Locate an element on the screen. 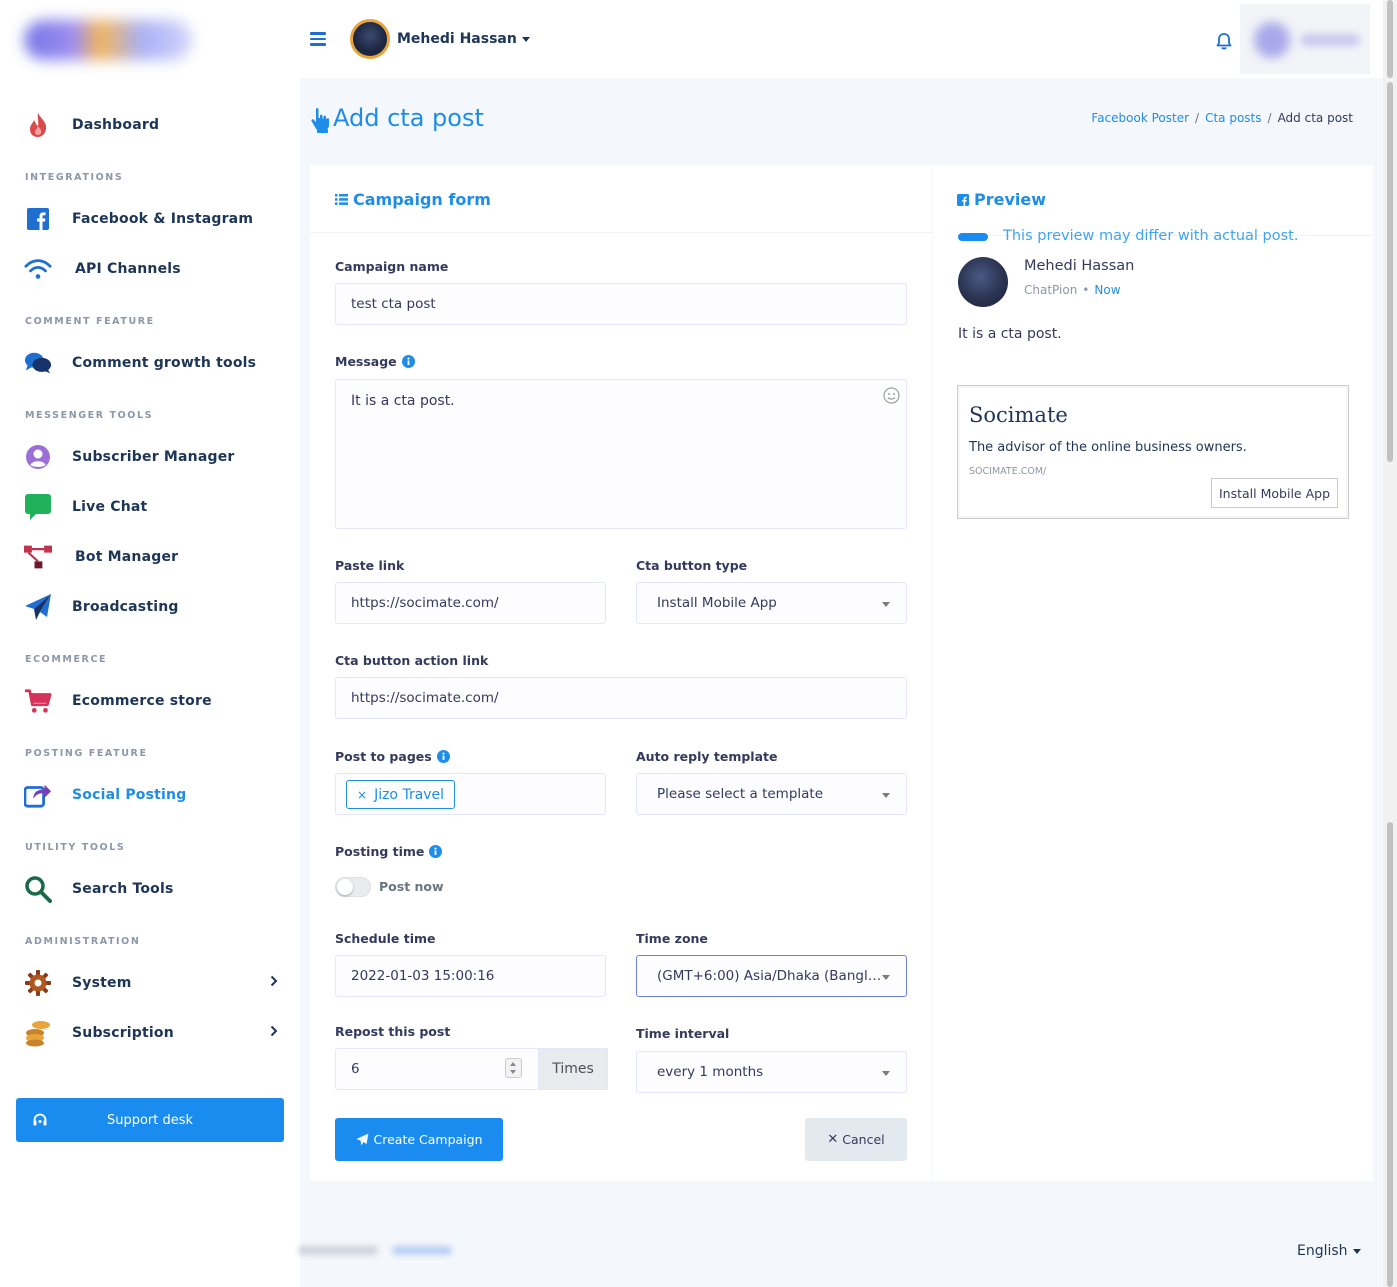 This screenshot has height=1287, width=1397. preview-progress-bar is located at coordinates (973, 237).